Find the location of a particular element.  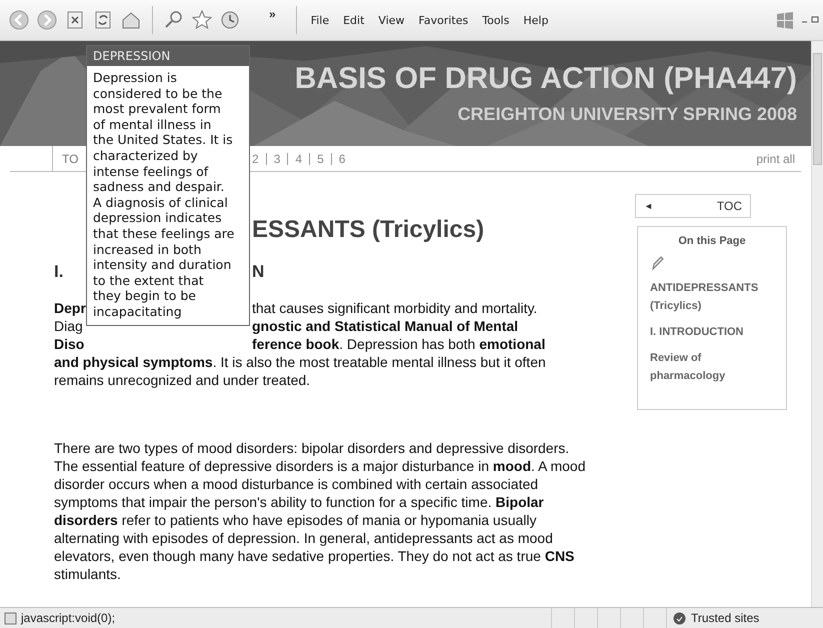

chevron-button: » is located at coordinates (272, 14).